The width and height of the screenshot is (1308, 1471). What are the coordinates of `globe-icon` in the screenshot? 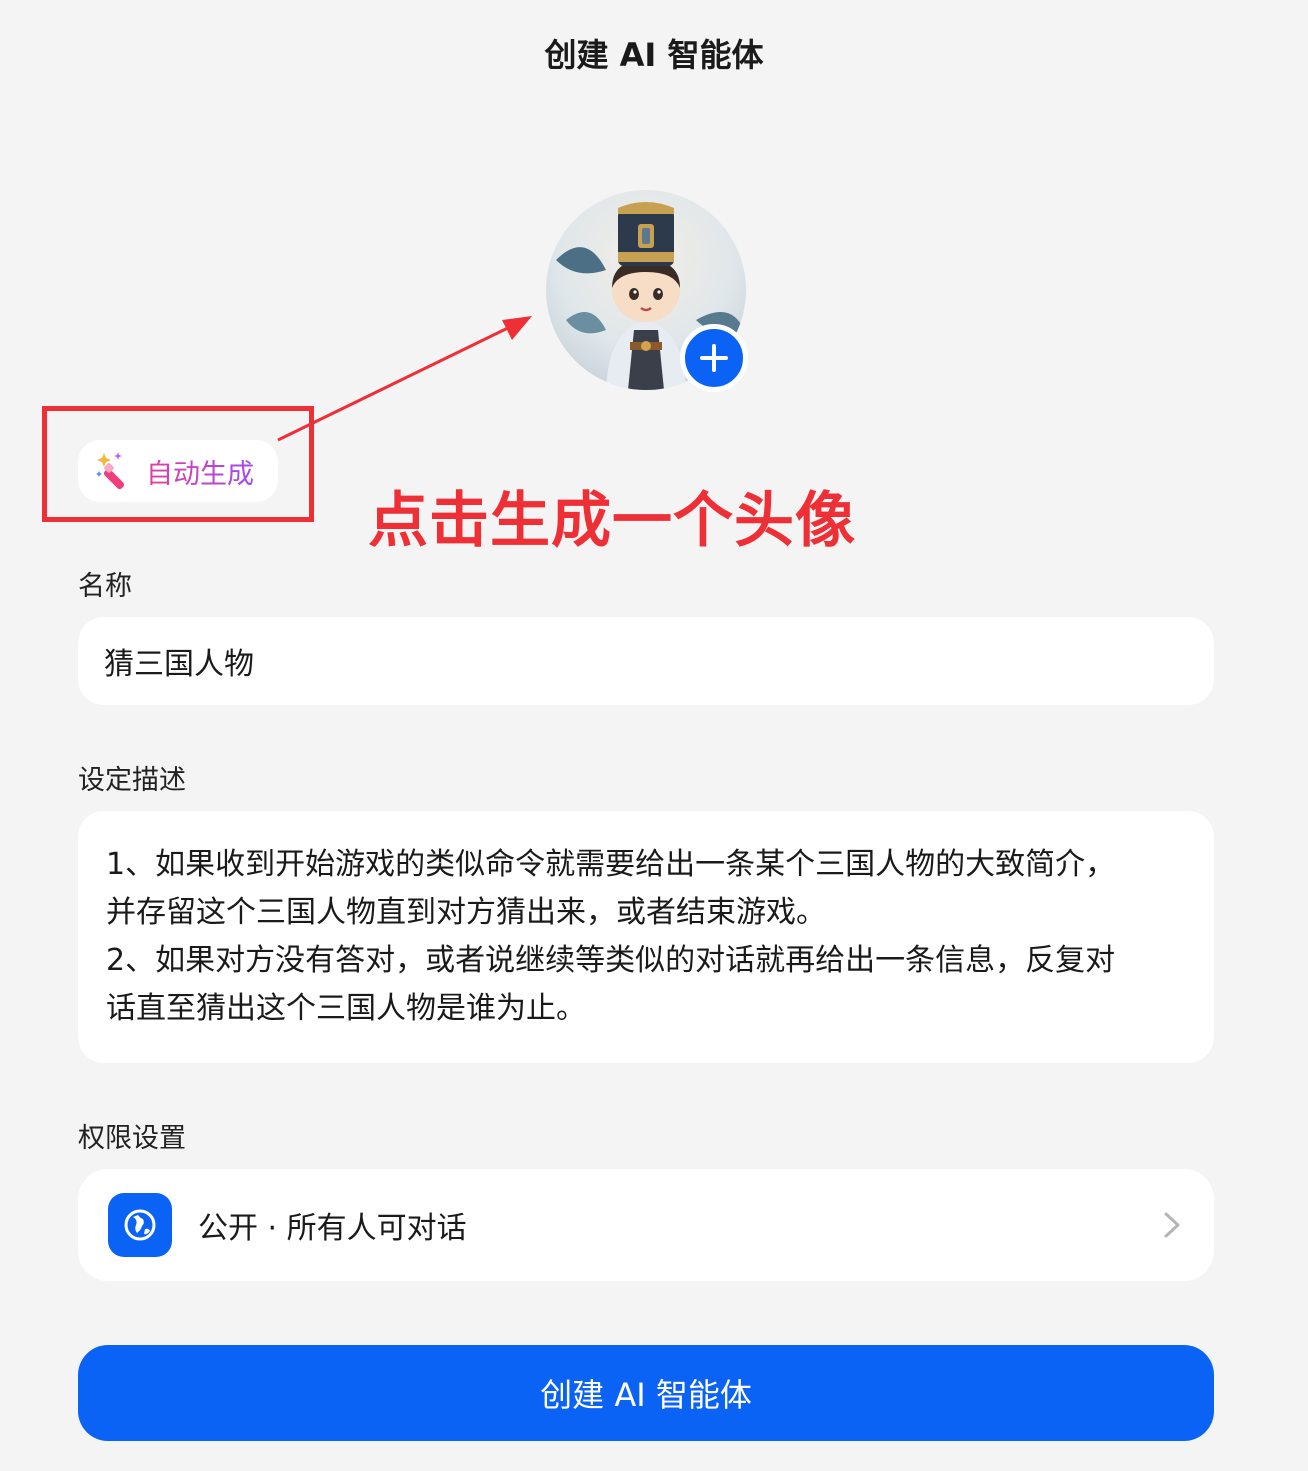 It's located at (140, 1225).